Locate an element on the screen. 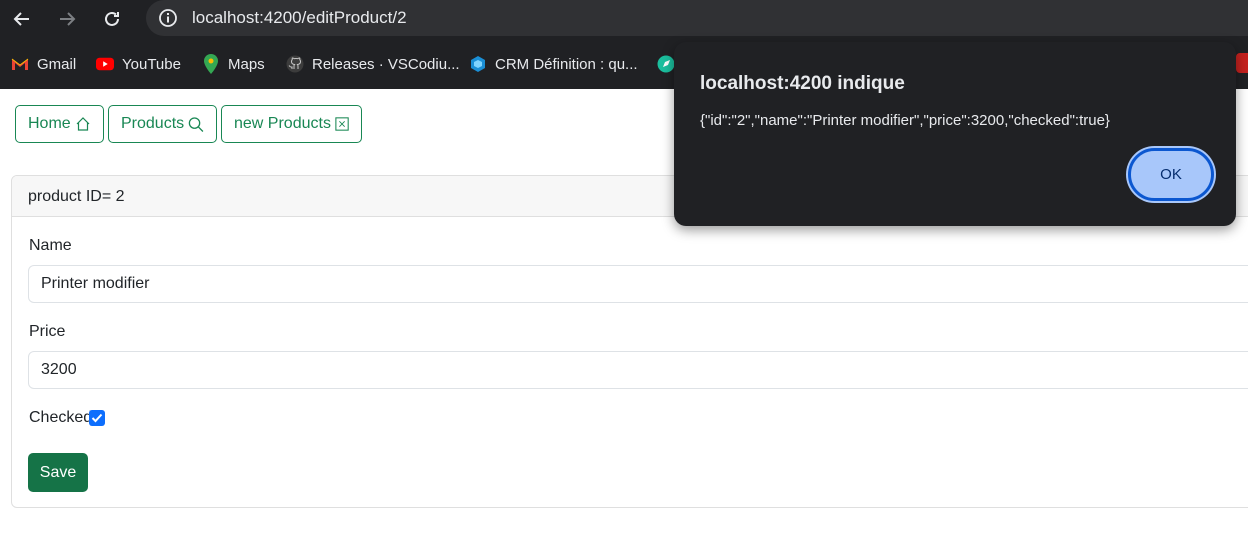 The image size is (1248, 538). back-button is located at coordinates (22, 19).